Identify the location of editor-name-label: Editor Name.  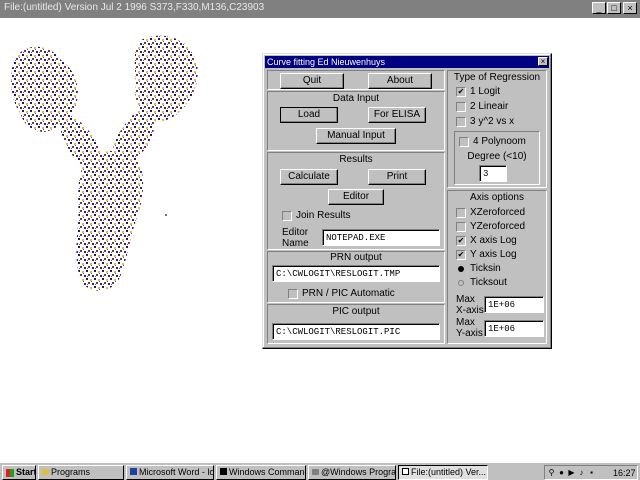
(295, 238).